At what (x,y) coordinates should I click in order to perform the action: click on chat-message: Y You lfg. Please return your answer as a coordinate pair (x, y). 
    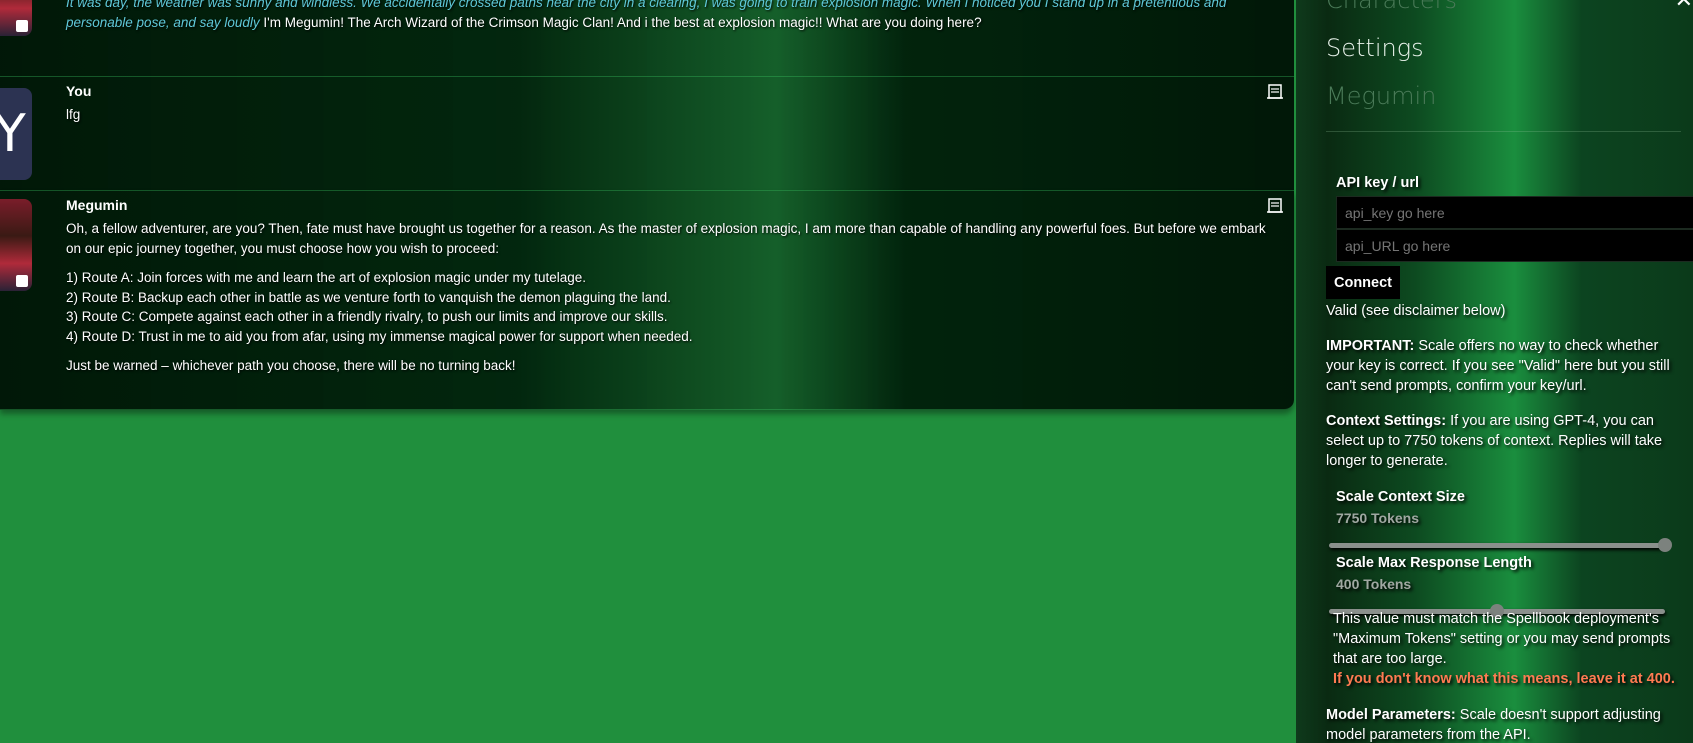
    Looking at the image, I should click on (647, 134).